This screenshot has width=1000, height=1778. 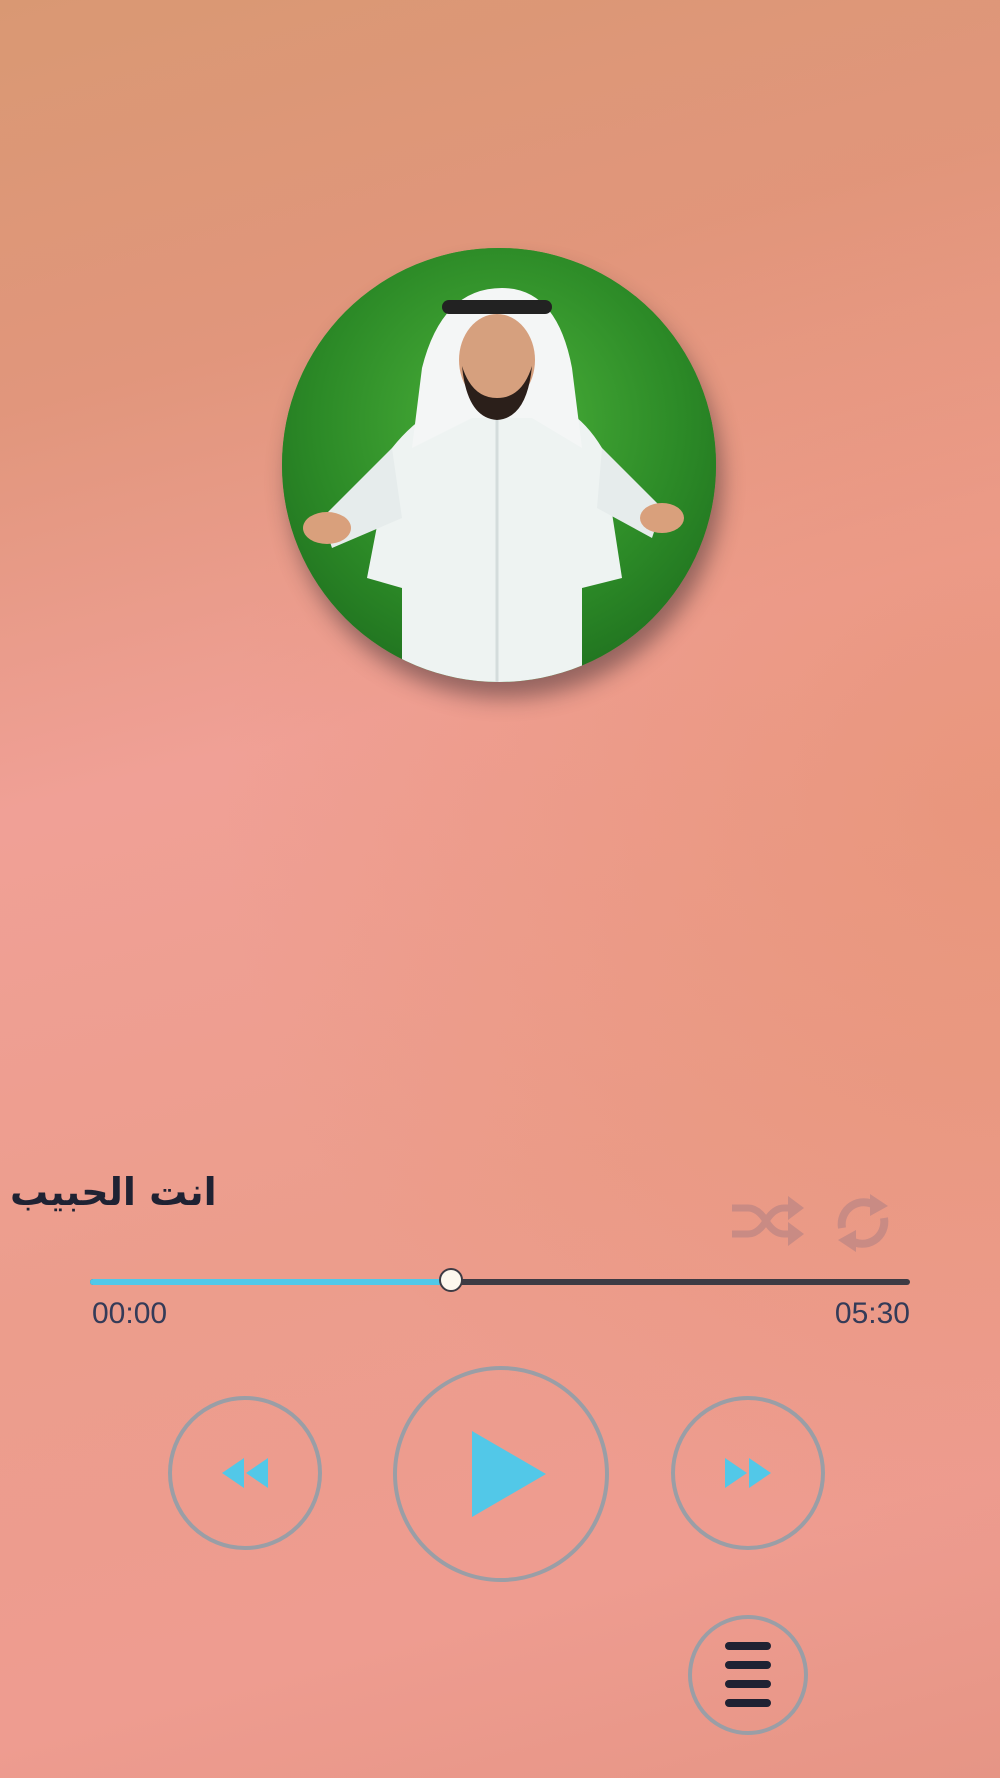 I want to click on album-artwork, so click(x=499, y=465).